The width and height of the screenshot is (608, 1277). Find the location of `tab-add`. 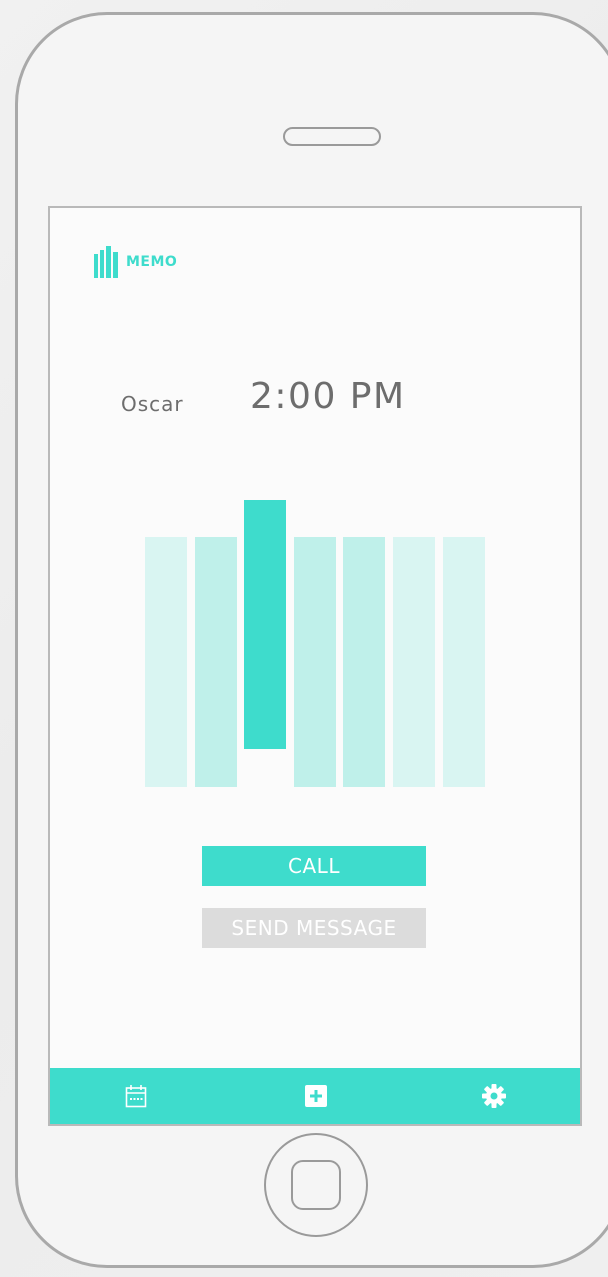

tab-add is located at coordinates (316, 1096).